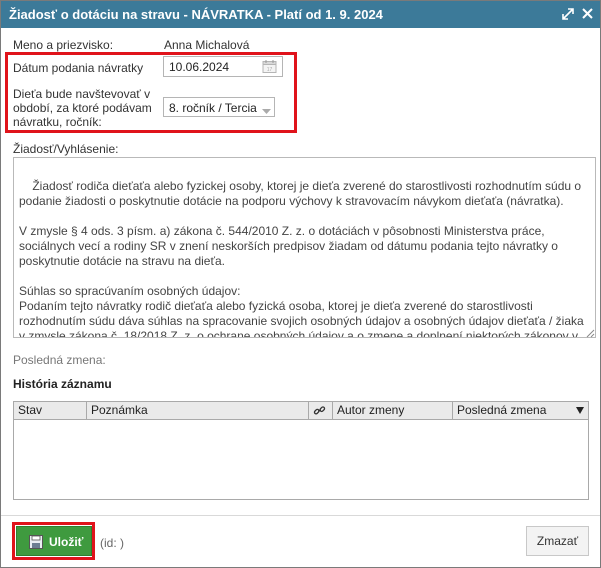 The height and width of the screenshot is (568, 601). I want to click on col-link, so click(321, 410).